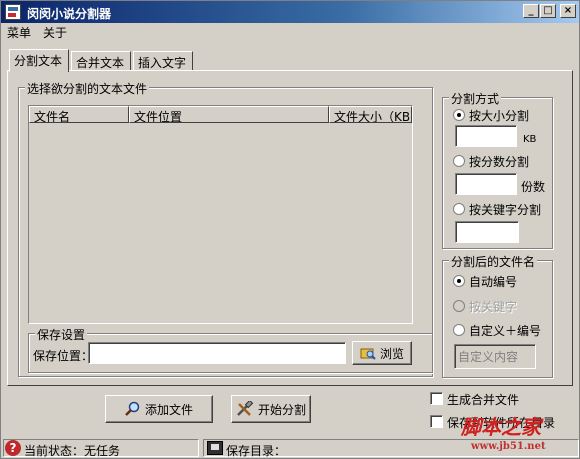 Image resolution: width=580 pixels, height=459 pixels. Describe the element at coordinates (436, 421) in the screenshot. I see `save-same-dir-checkbox` at that location.